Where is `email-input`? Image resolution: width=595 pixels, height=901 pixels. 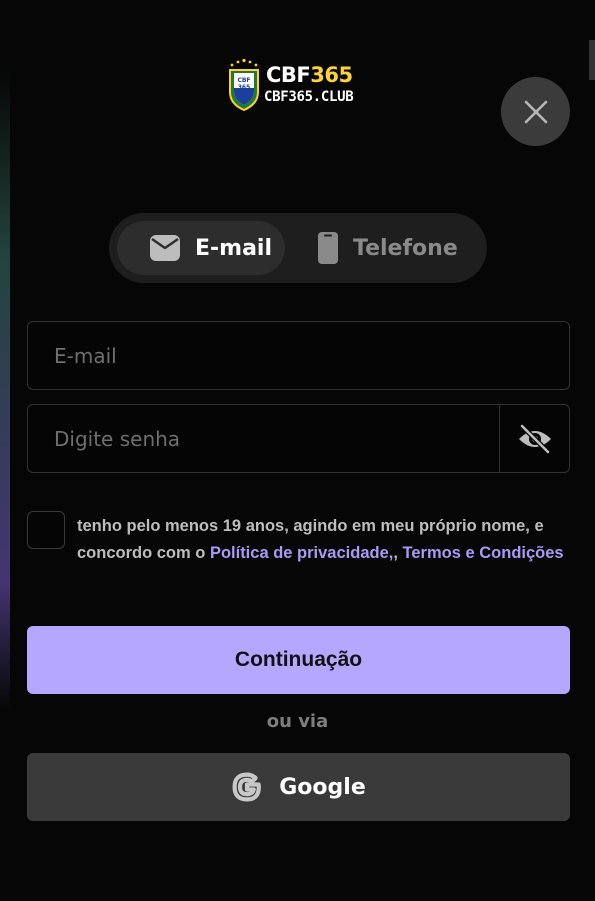
email-input is located at coordinates (298, 355).